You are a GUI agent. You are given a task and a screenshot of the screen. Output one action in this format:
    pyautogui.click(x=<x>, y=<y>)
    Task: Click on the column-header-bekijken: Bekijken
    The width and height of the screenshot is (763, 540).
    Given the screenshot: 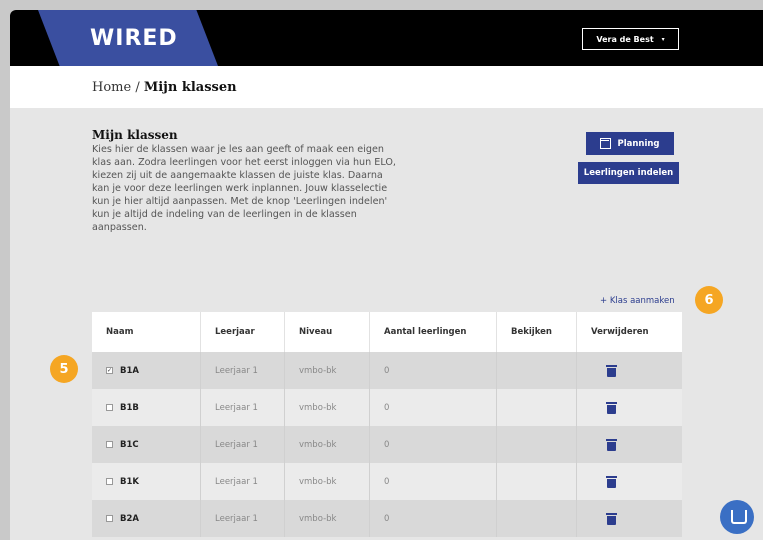 What is the action you would take?
    pyautogui.click(x=537, y=332)
    